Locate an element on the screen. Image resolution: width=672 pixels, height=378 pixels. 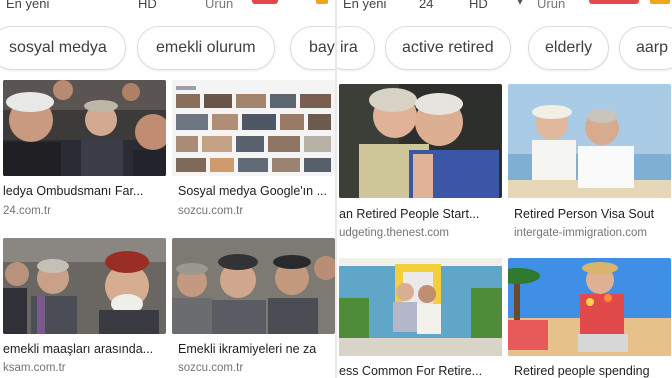
retired-couple-porch-image is located at coordinates (420, 307).